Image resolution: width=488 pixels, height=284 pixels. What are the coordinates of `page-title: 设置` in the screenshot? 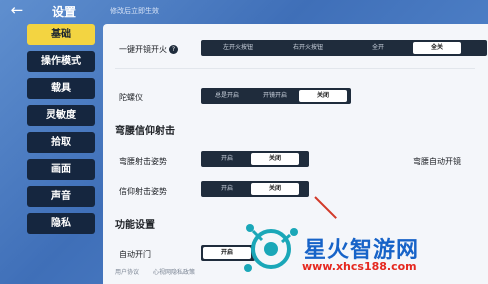 It's located at (64, 12).